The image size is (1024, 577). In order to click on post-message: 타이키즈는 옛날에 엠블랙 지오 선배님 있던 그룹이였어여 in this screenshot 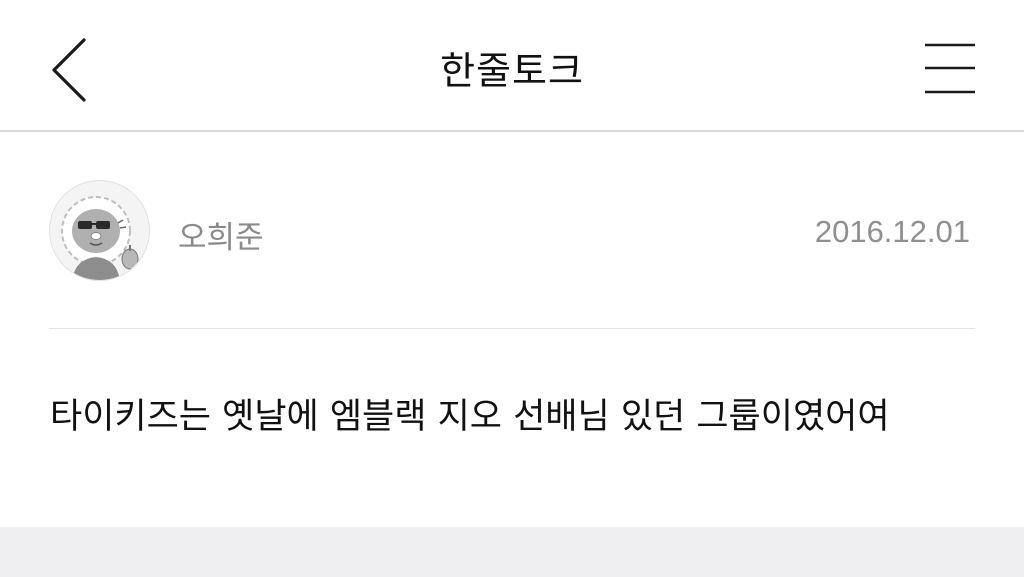, I will do `click(470, 417)`.